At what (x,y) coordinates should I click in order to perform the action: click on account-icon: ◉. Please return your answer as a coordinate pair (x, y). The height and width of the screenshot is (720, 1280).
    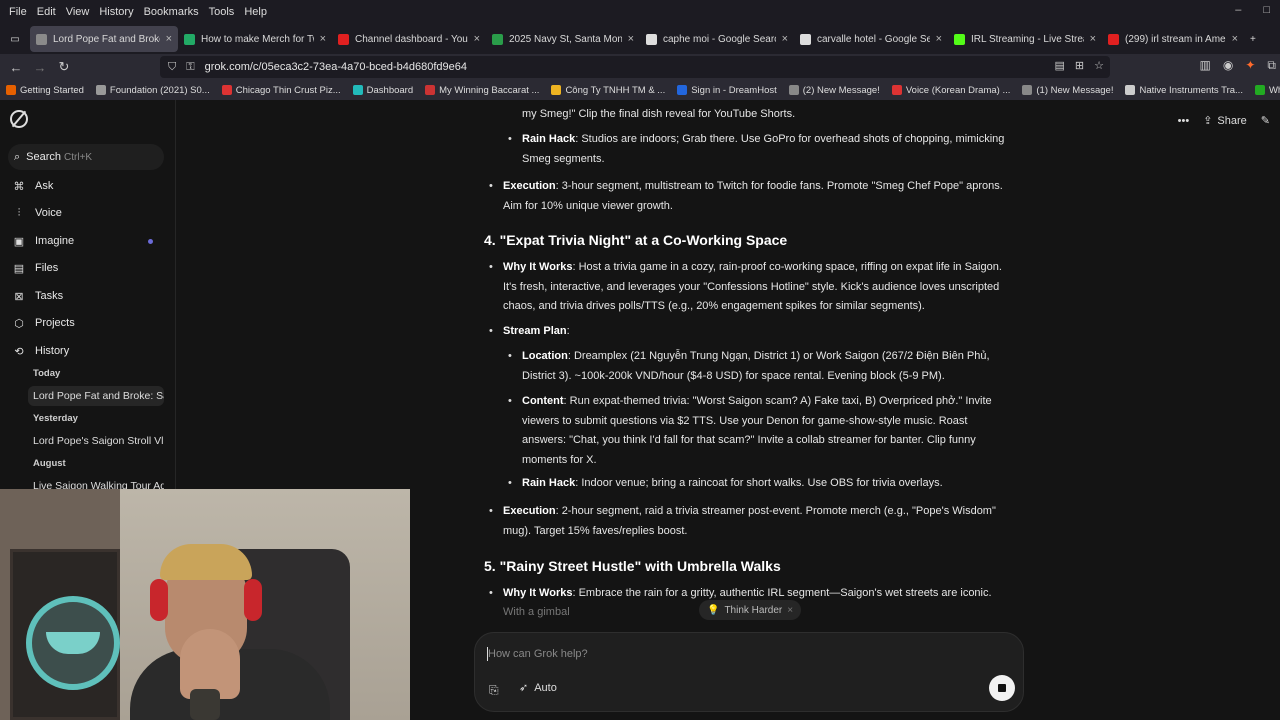
    Looking at the image, I should click on (1228, 65).